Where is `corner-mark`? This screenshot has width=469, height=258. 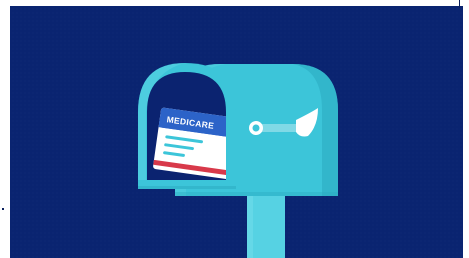 corner-mark is located at coordinates (459, 4).